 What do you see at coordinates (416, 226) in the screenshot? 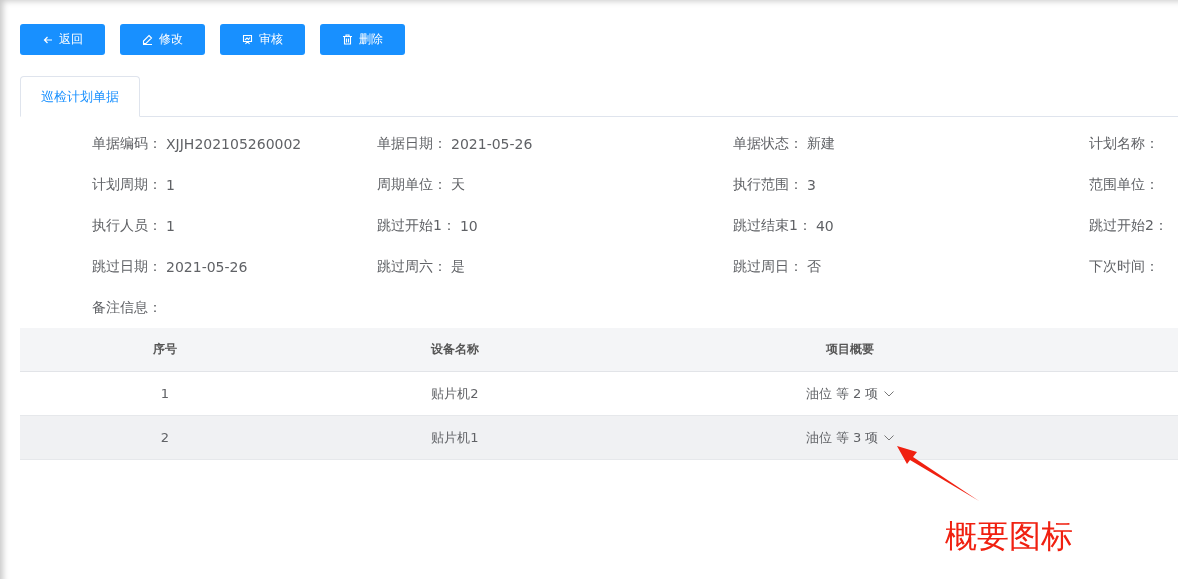
I see `field-label: 跳过开始1：` at bounding box center [416, 226].